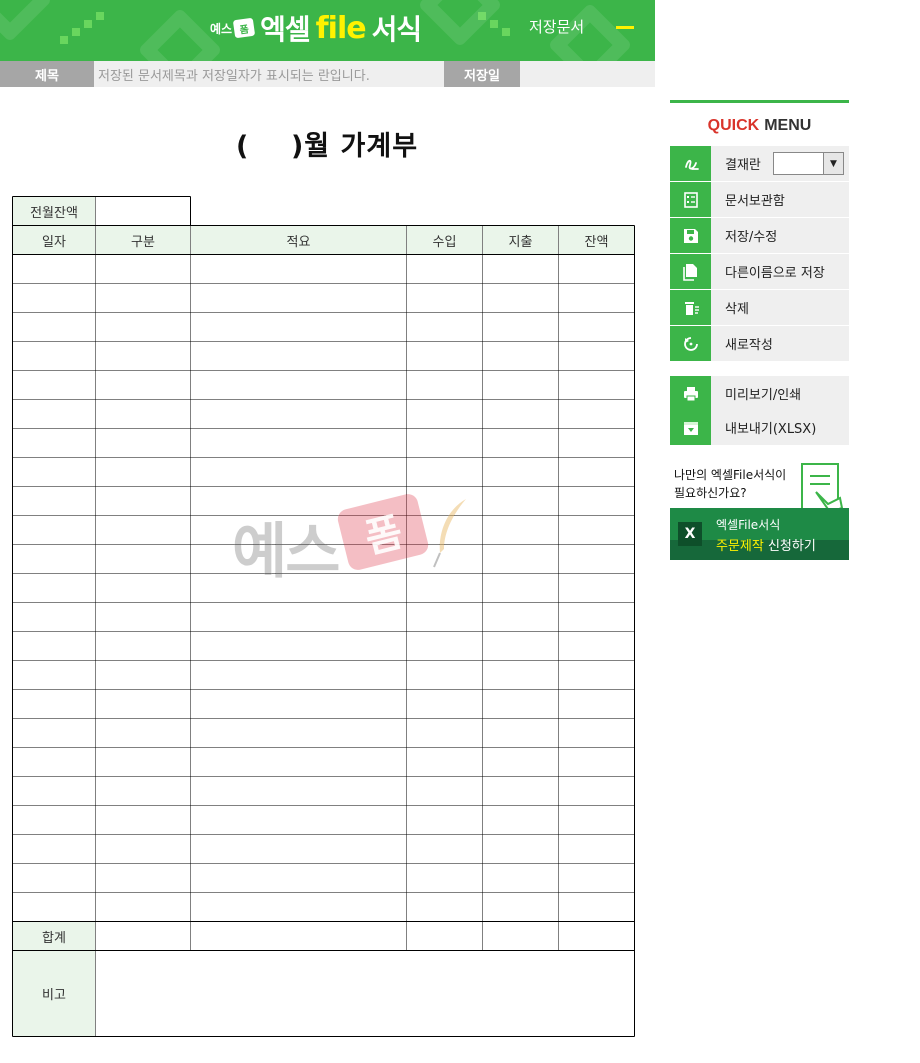 Image resolution: width=920 pixels, height=1063 pixels. I want to click on quick-menu-item: 저장/수정, so click(759, 235).